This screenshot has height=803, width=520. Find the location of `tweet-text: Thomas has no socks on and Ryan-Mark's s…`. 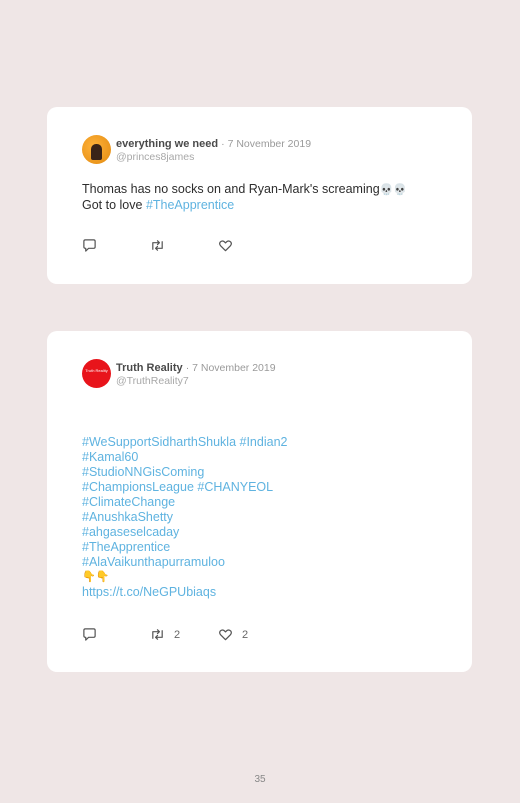

tweet-text: Thomas has no socks on and Ryan-Mark's s… is located at coordinates (244, 197).